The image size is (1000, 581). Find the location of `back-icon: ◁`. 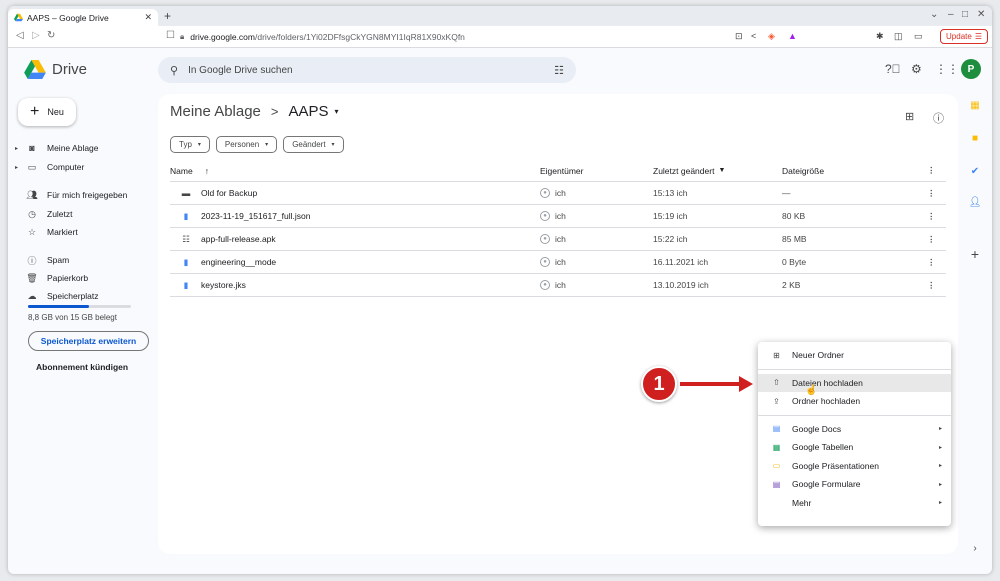

back-icon: ◁ is located at coordinates (20, 35).